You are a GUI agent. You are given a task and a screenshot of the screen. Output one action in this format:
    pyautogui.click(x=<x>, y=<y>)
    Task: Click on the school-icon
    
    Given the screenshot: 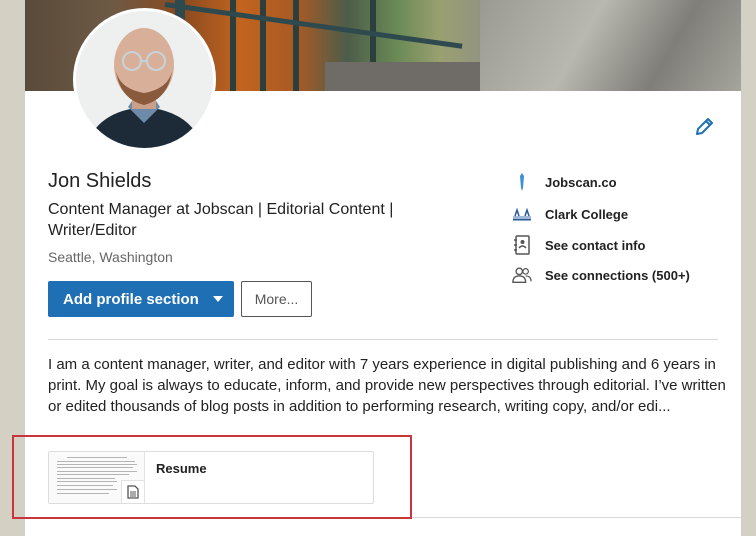 What is the action you would take?
    pyautogui.click(x=522, y=214)
    